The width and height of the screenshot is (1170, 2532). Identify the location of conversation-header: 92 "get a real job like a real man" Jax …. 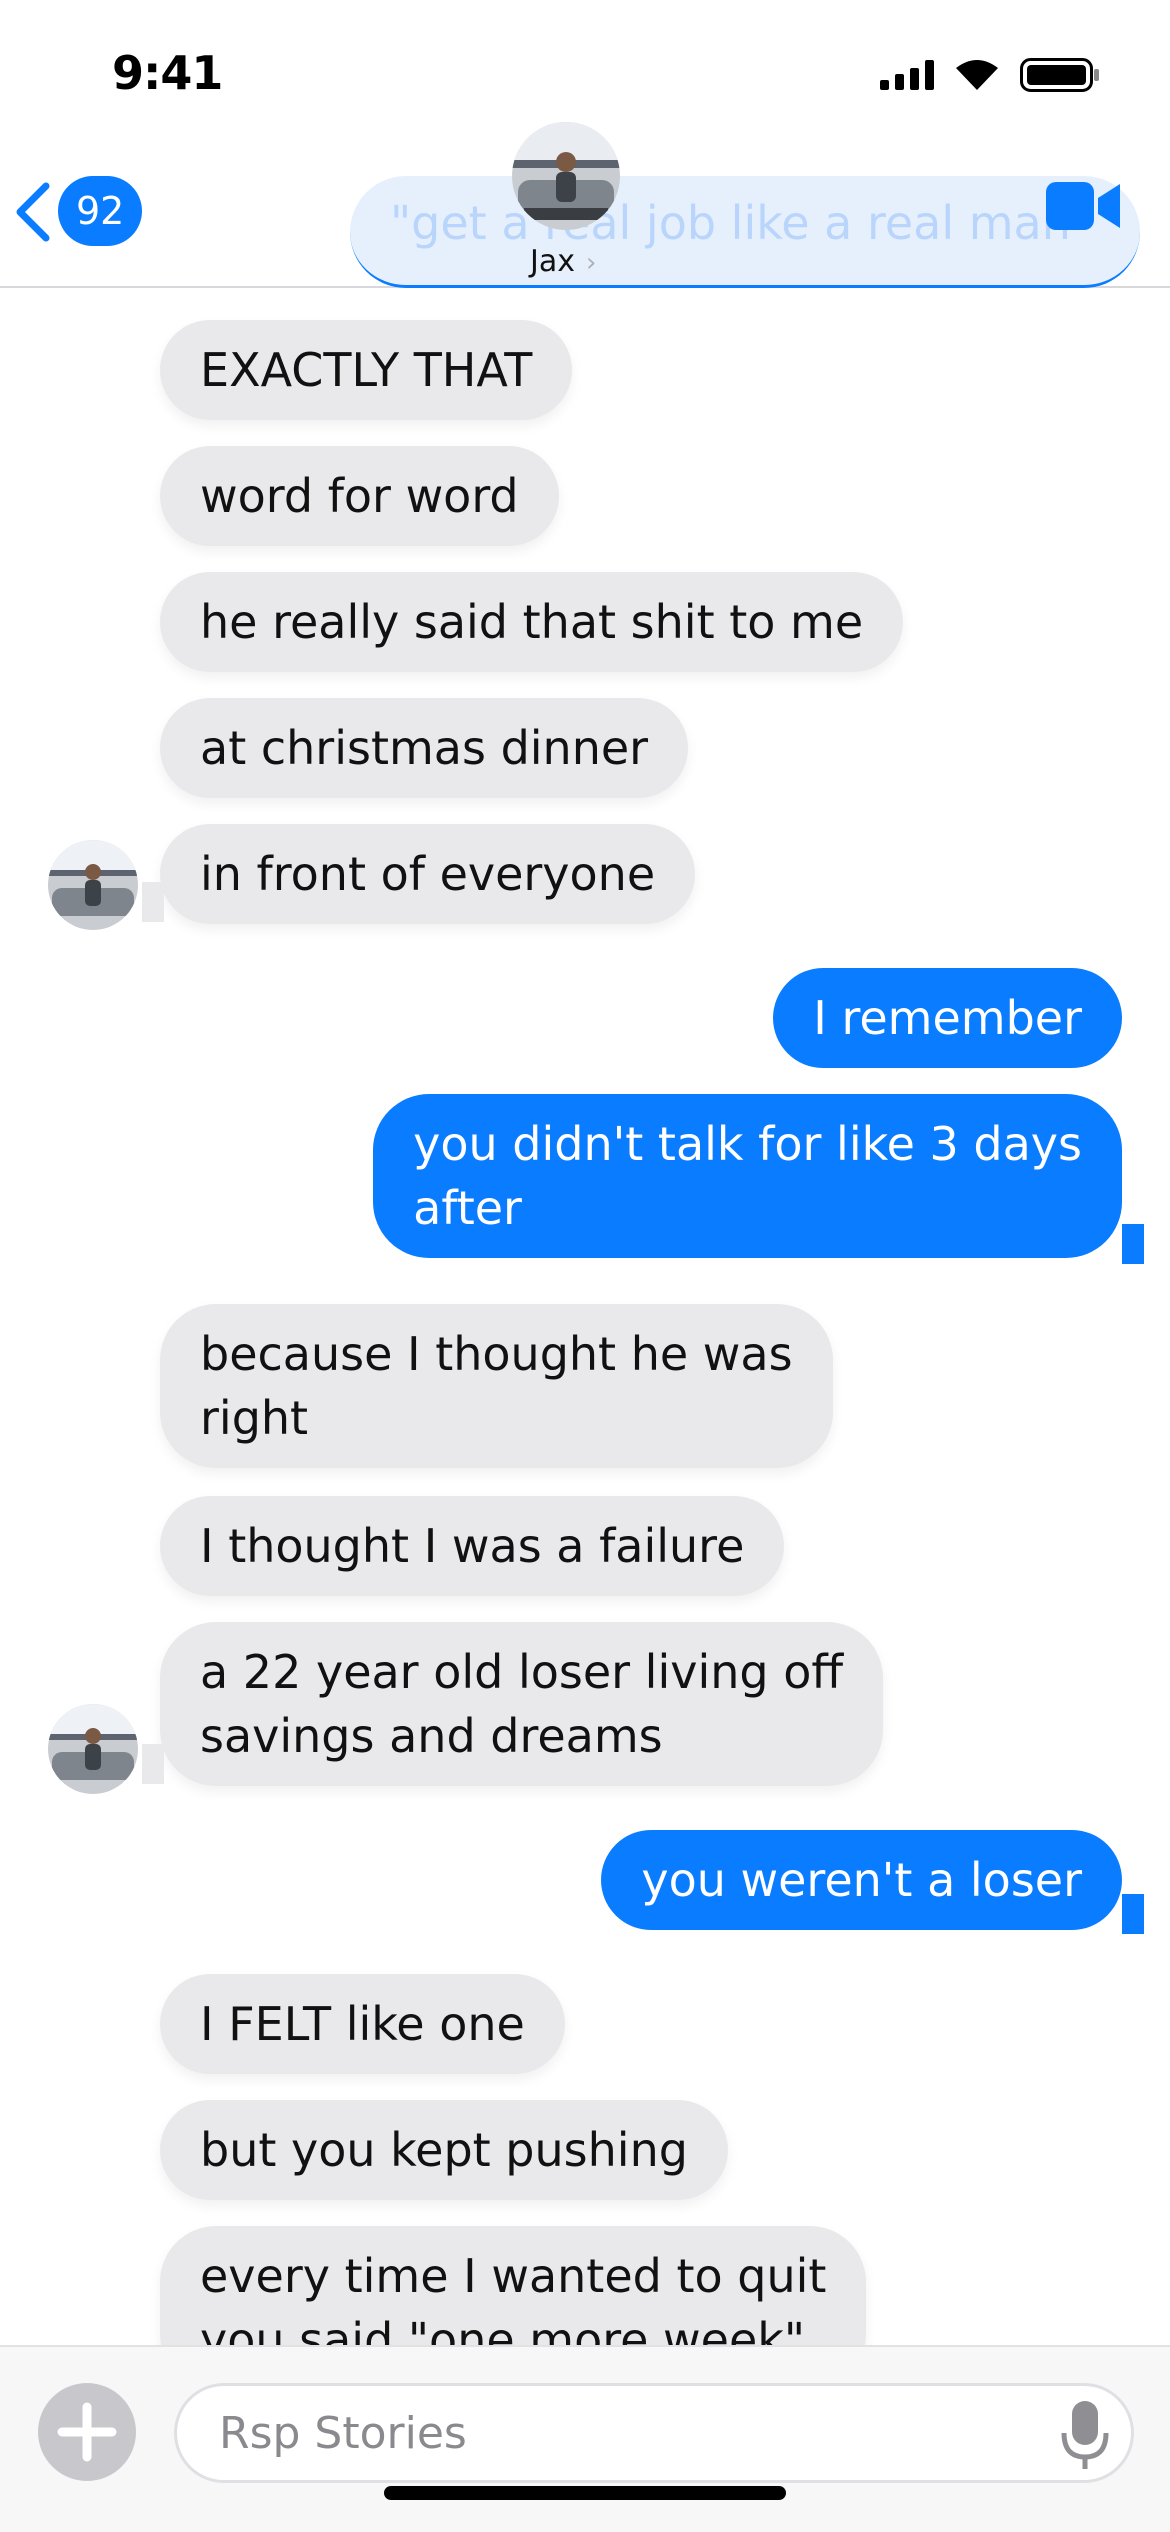
(585, 205).